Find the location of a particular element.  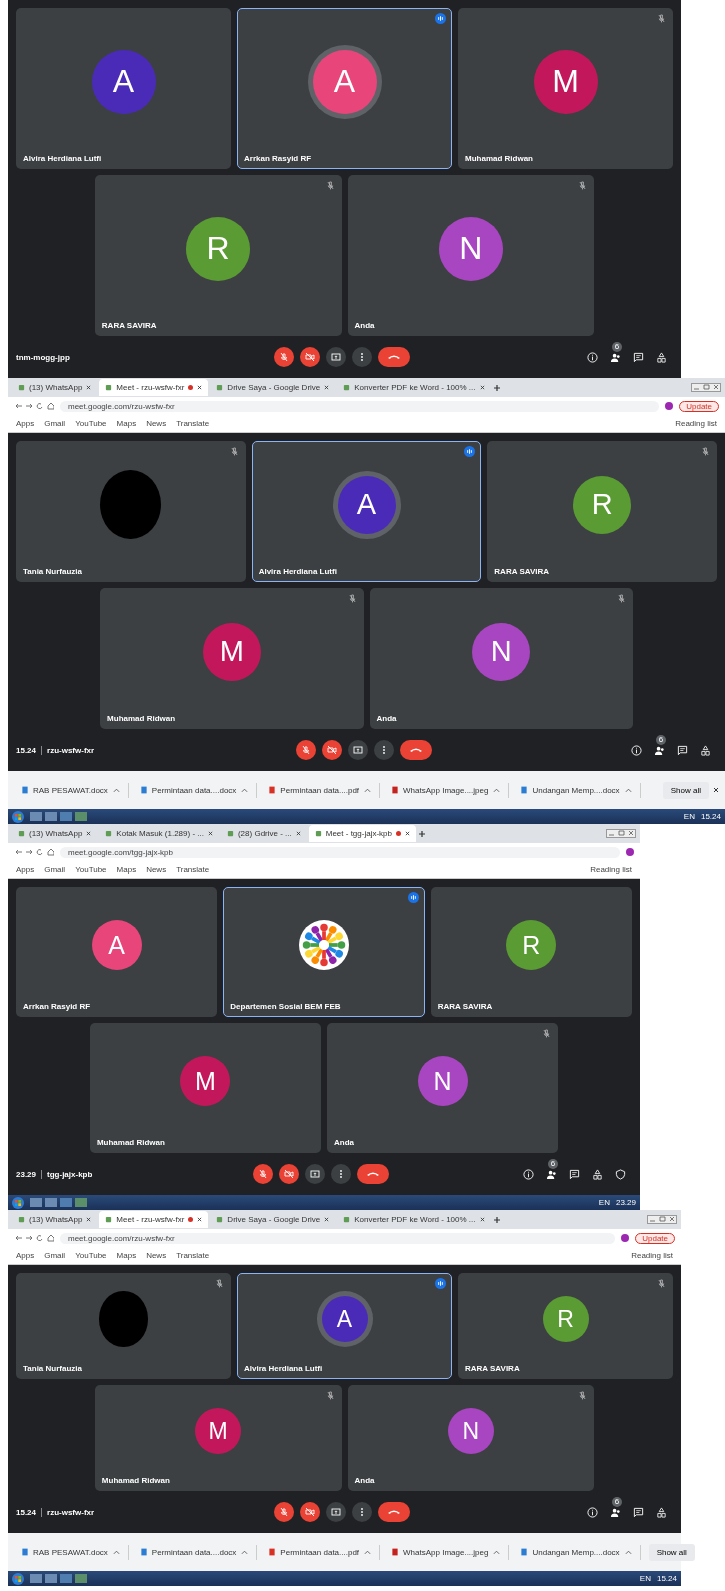

update-button: Update is located at coordinates (699, 406).